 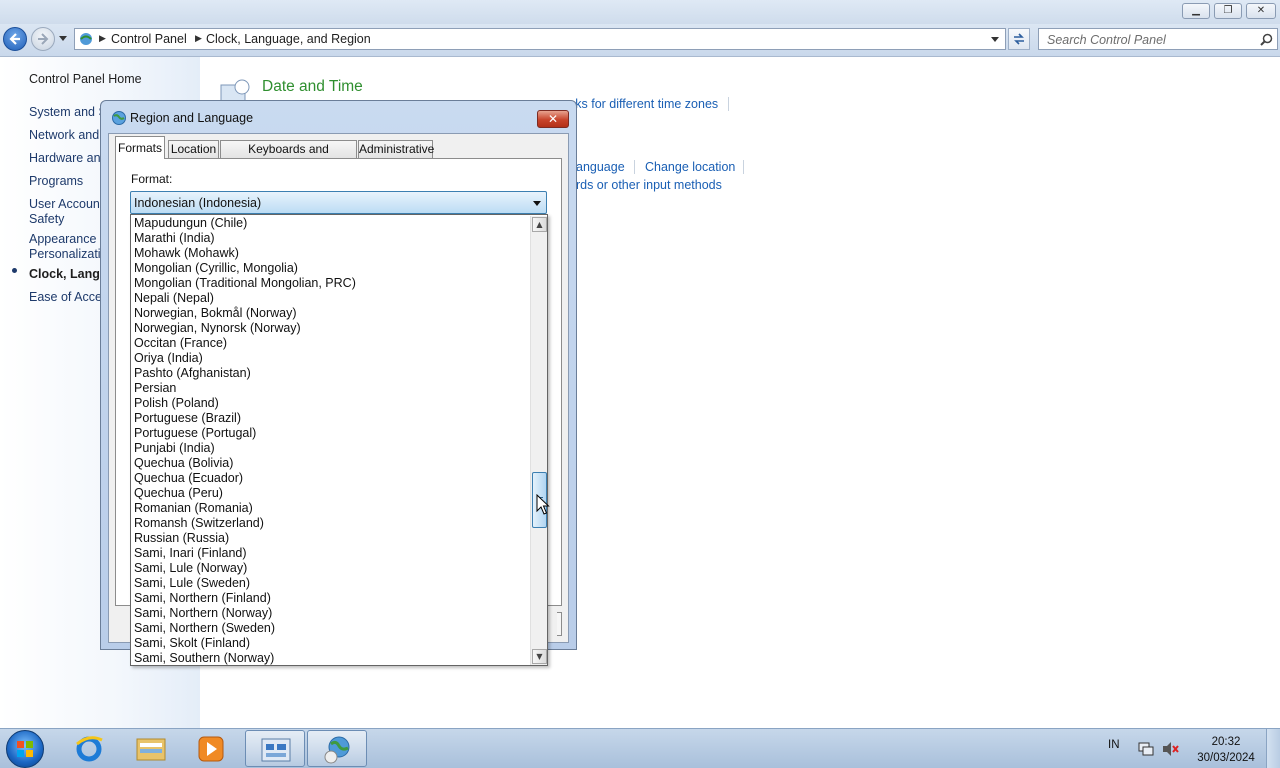 What do you see at coordinates (331, 268) in the screenshot?
I see `format-option: Mongolian (Cyrillic, Mongolia)` at bounding box center [331, 268].